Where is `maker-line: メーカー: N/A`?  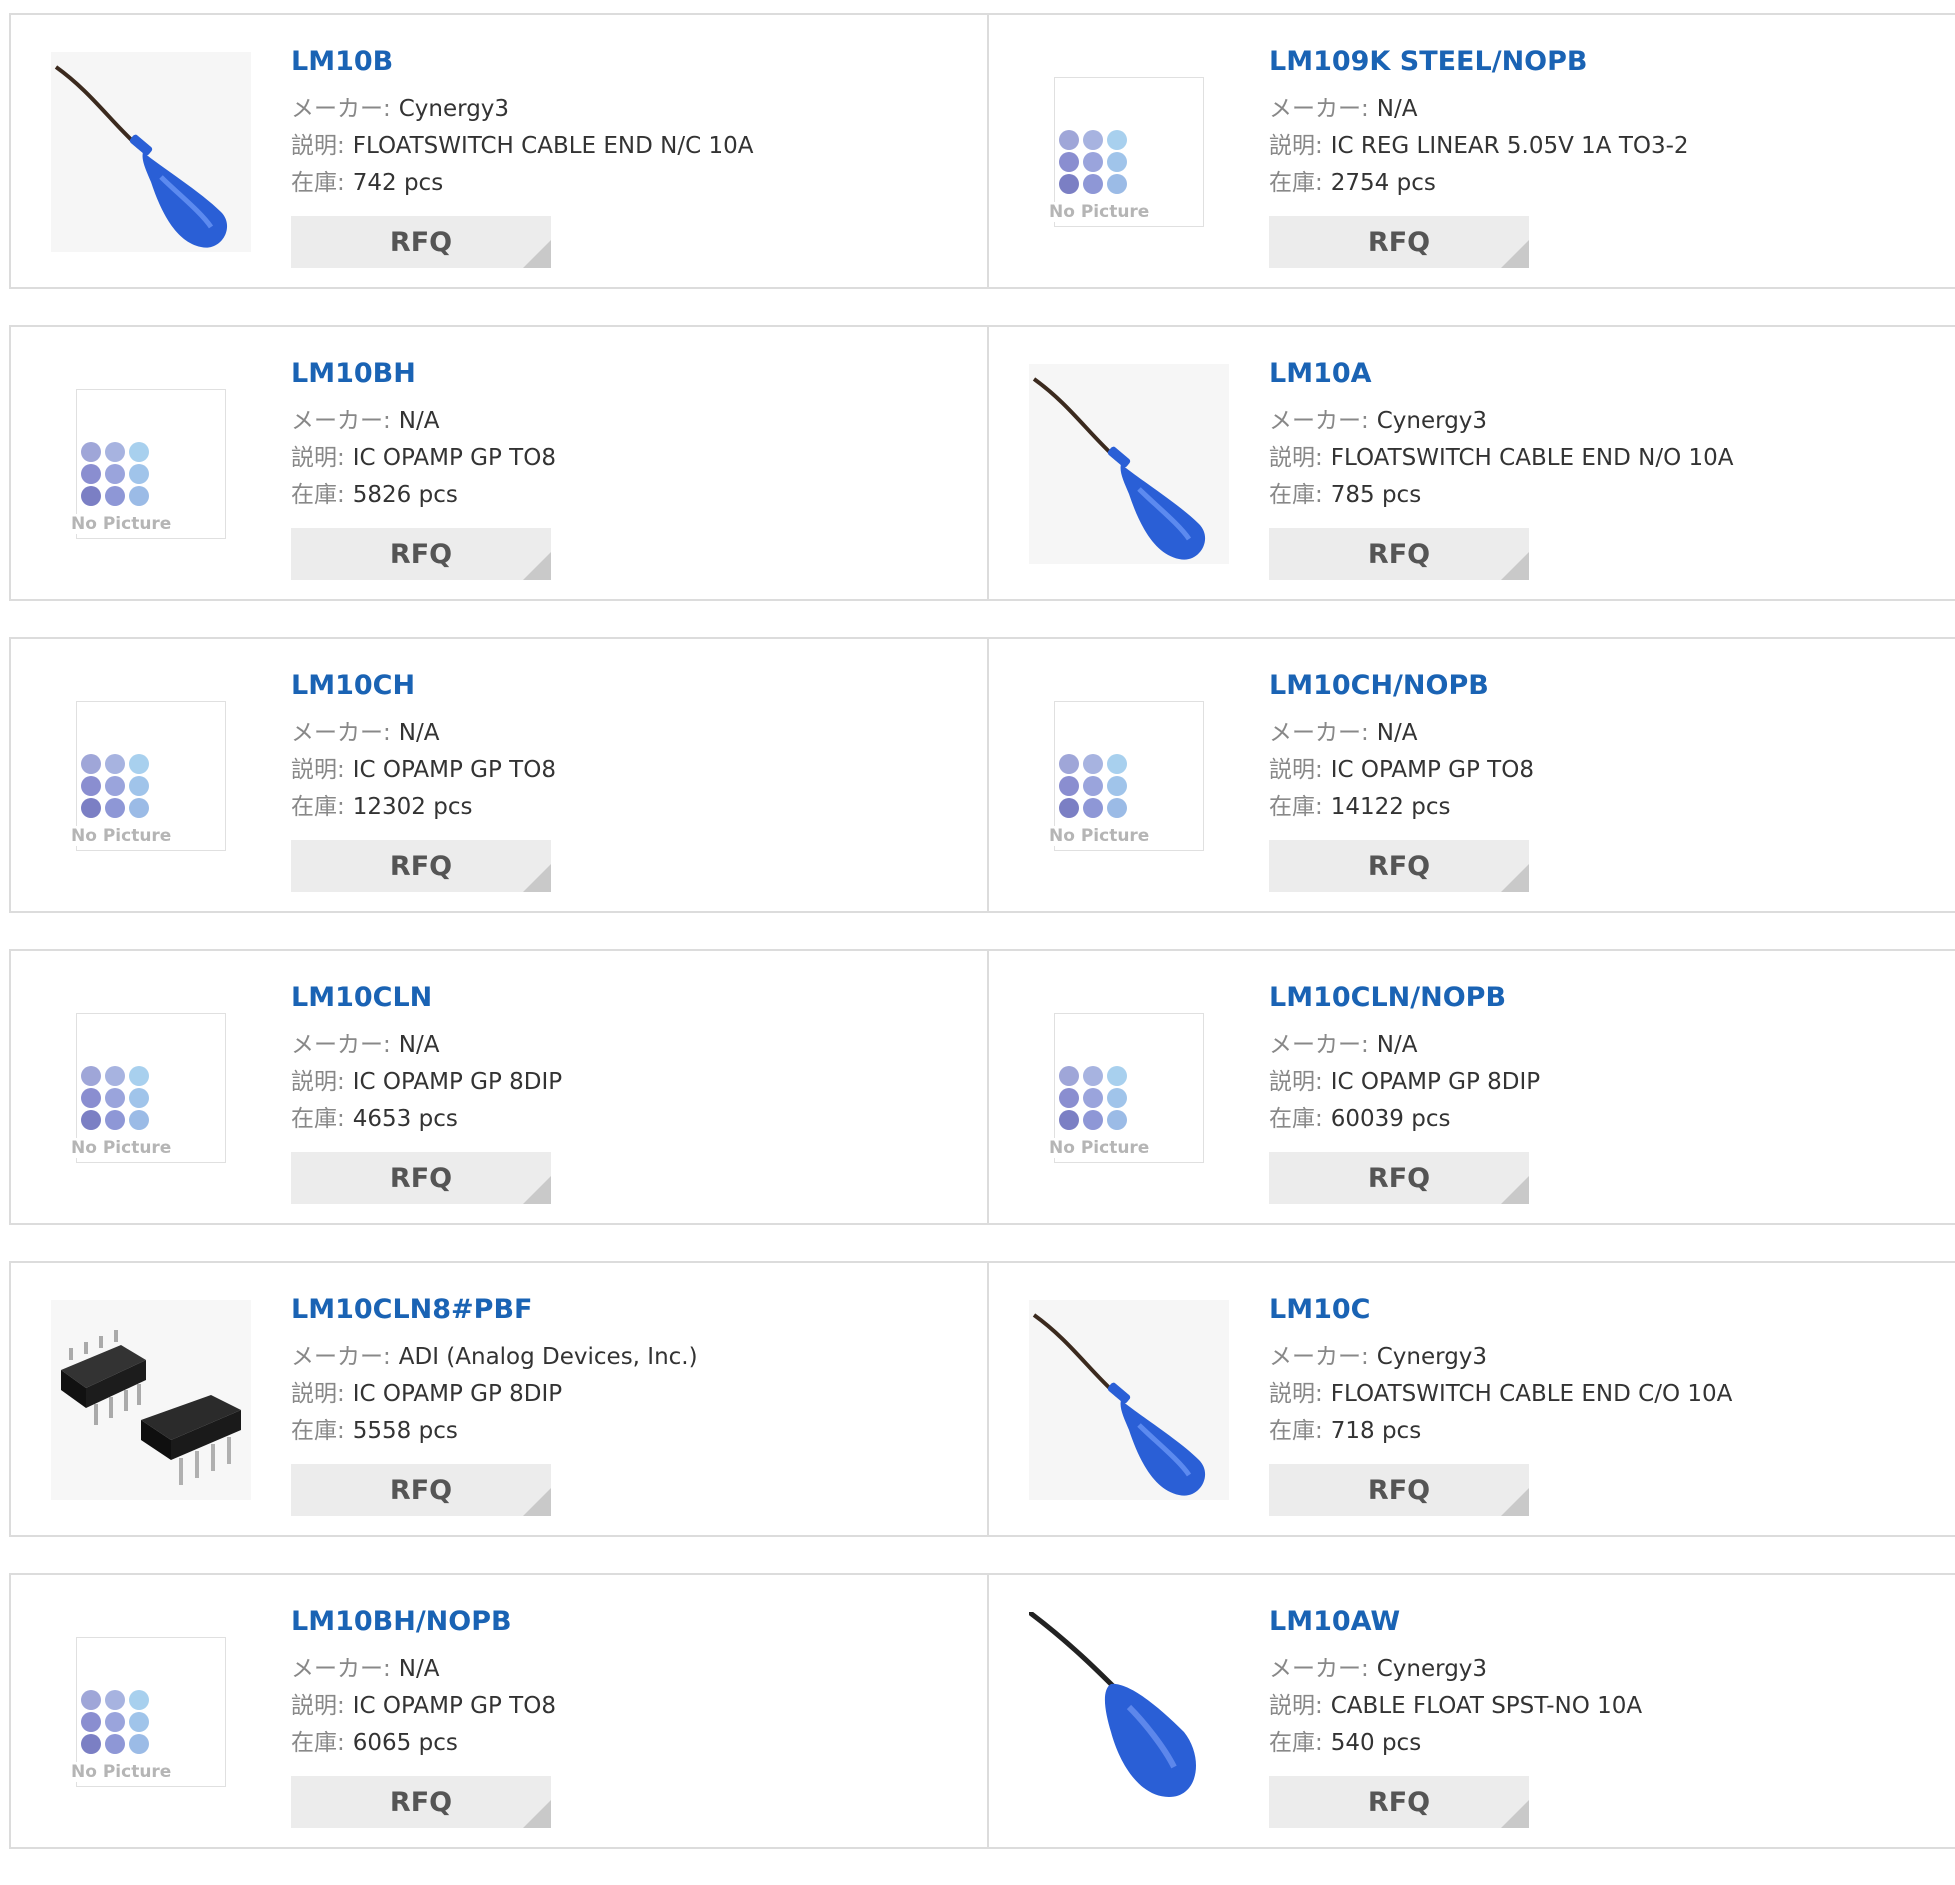
maker-line: メーカー: N/A is located at coordinates (1479, 109).